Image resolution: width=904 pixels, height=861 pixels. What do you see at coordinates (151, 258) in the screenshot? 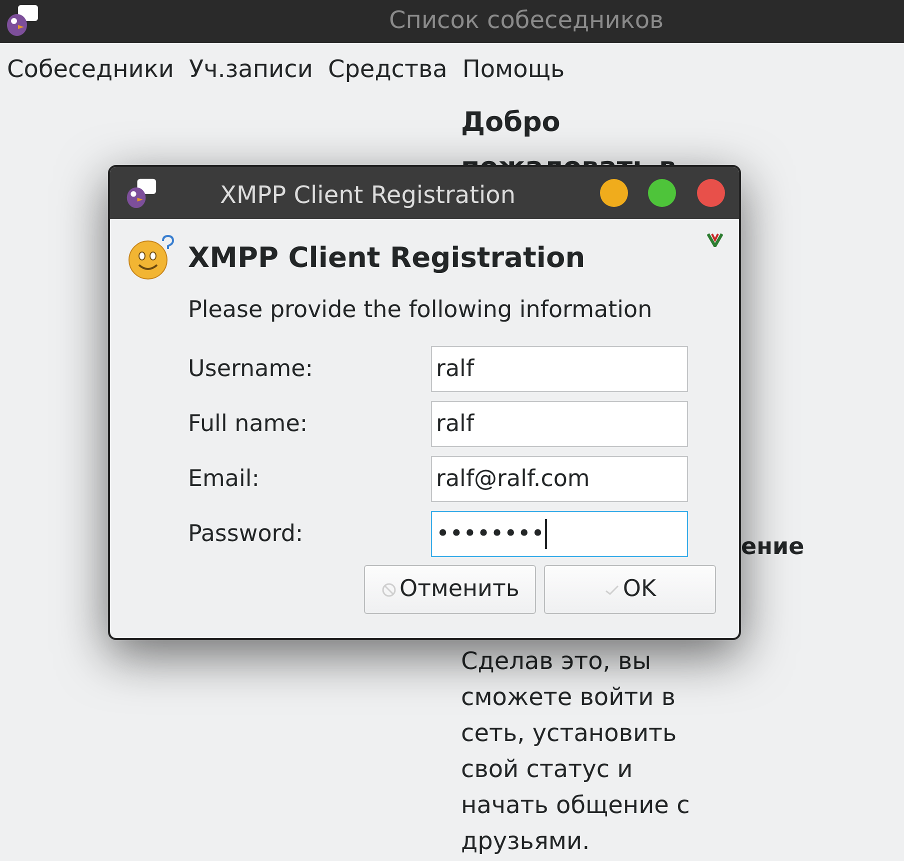
I see `smiley-icon` at bounding box center [151, 258].